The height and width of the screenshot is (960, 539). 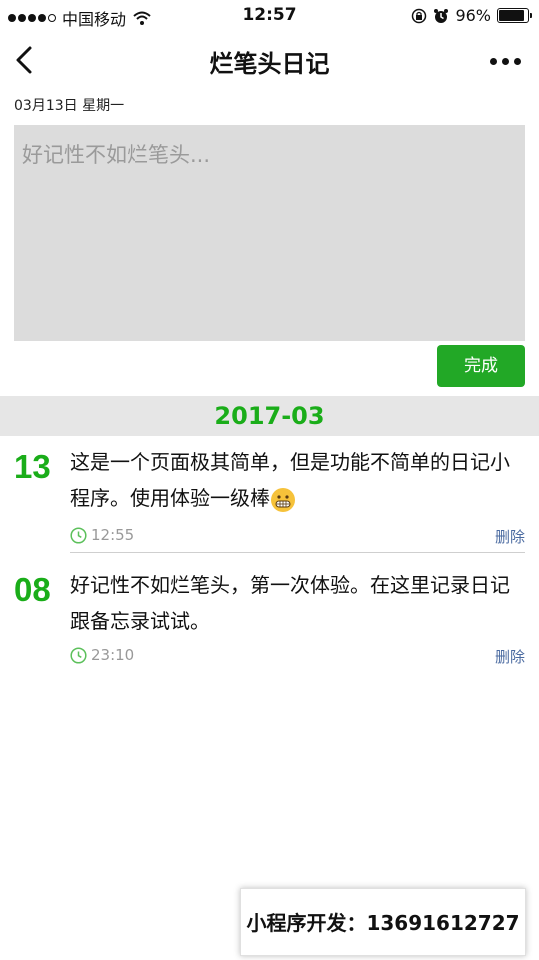 What do you see at coordinates (269, 64) in the screenshot?
I see `page-title: 烂笔头日记` at bounding box center [269, 64].